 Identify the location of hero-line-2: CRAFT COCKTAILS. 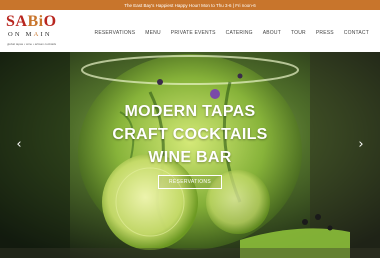
(190, 134).